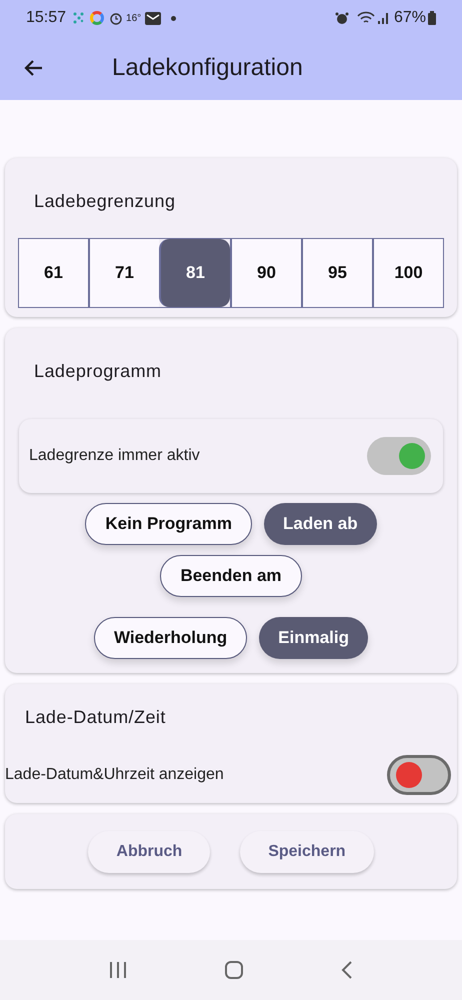  What do you see at coordinates (207, 68) in the screenshot?
I see `page-title: Ladekonfiguration` at bounding box center [207, 68].